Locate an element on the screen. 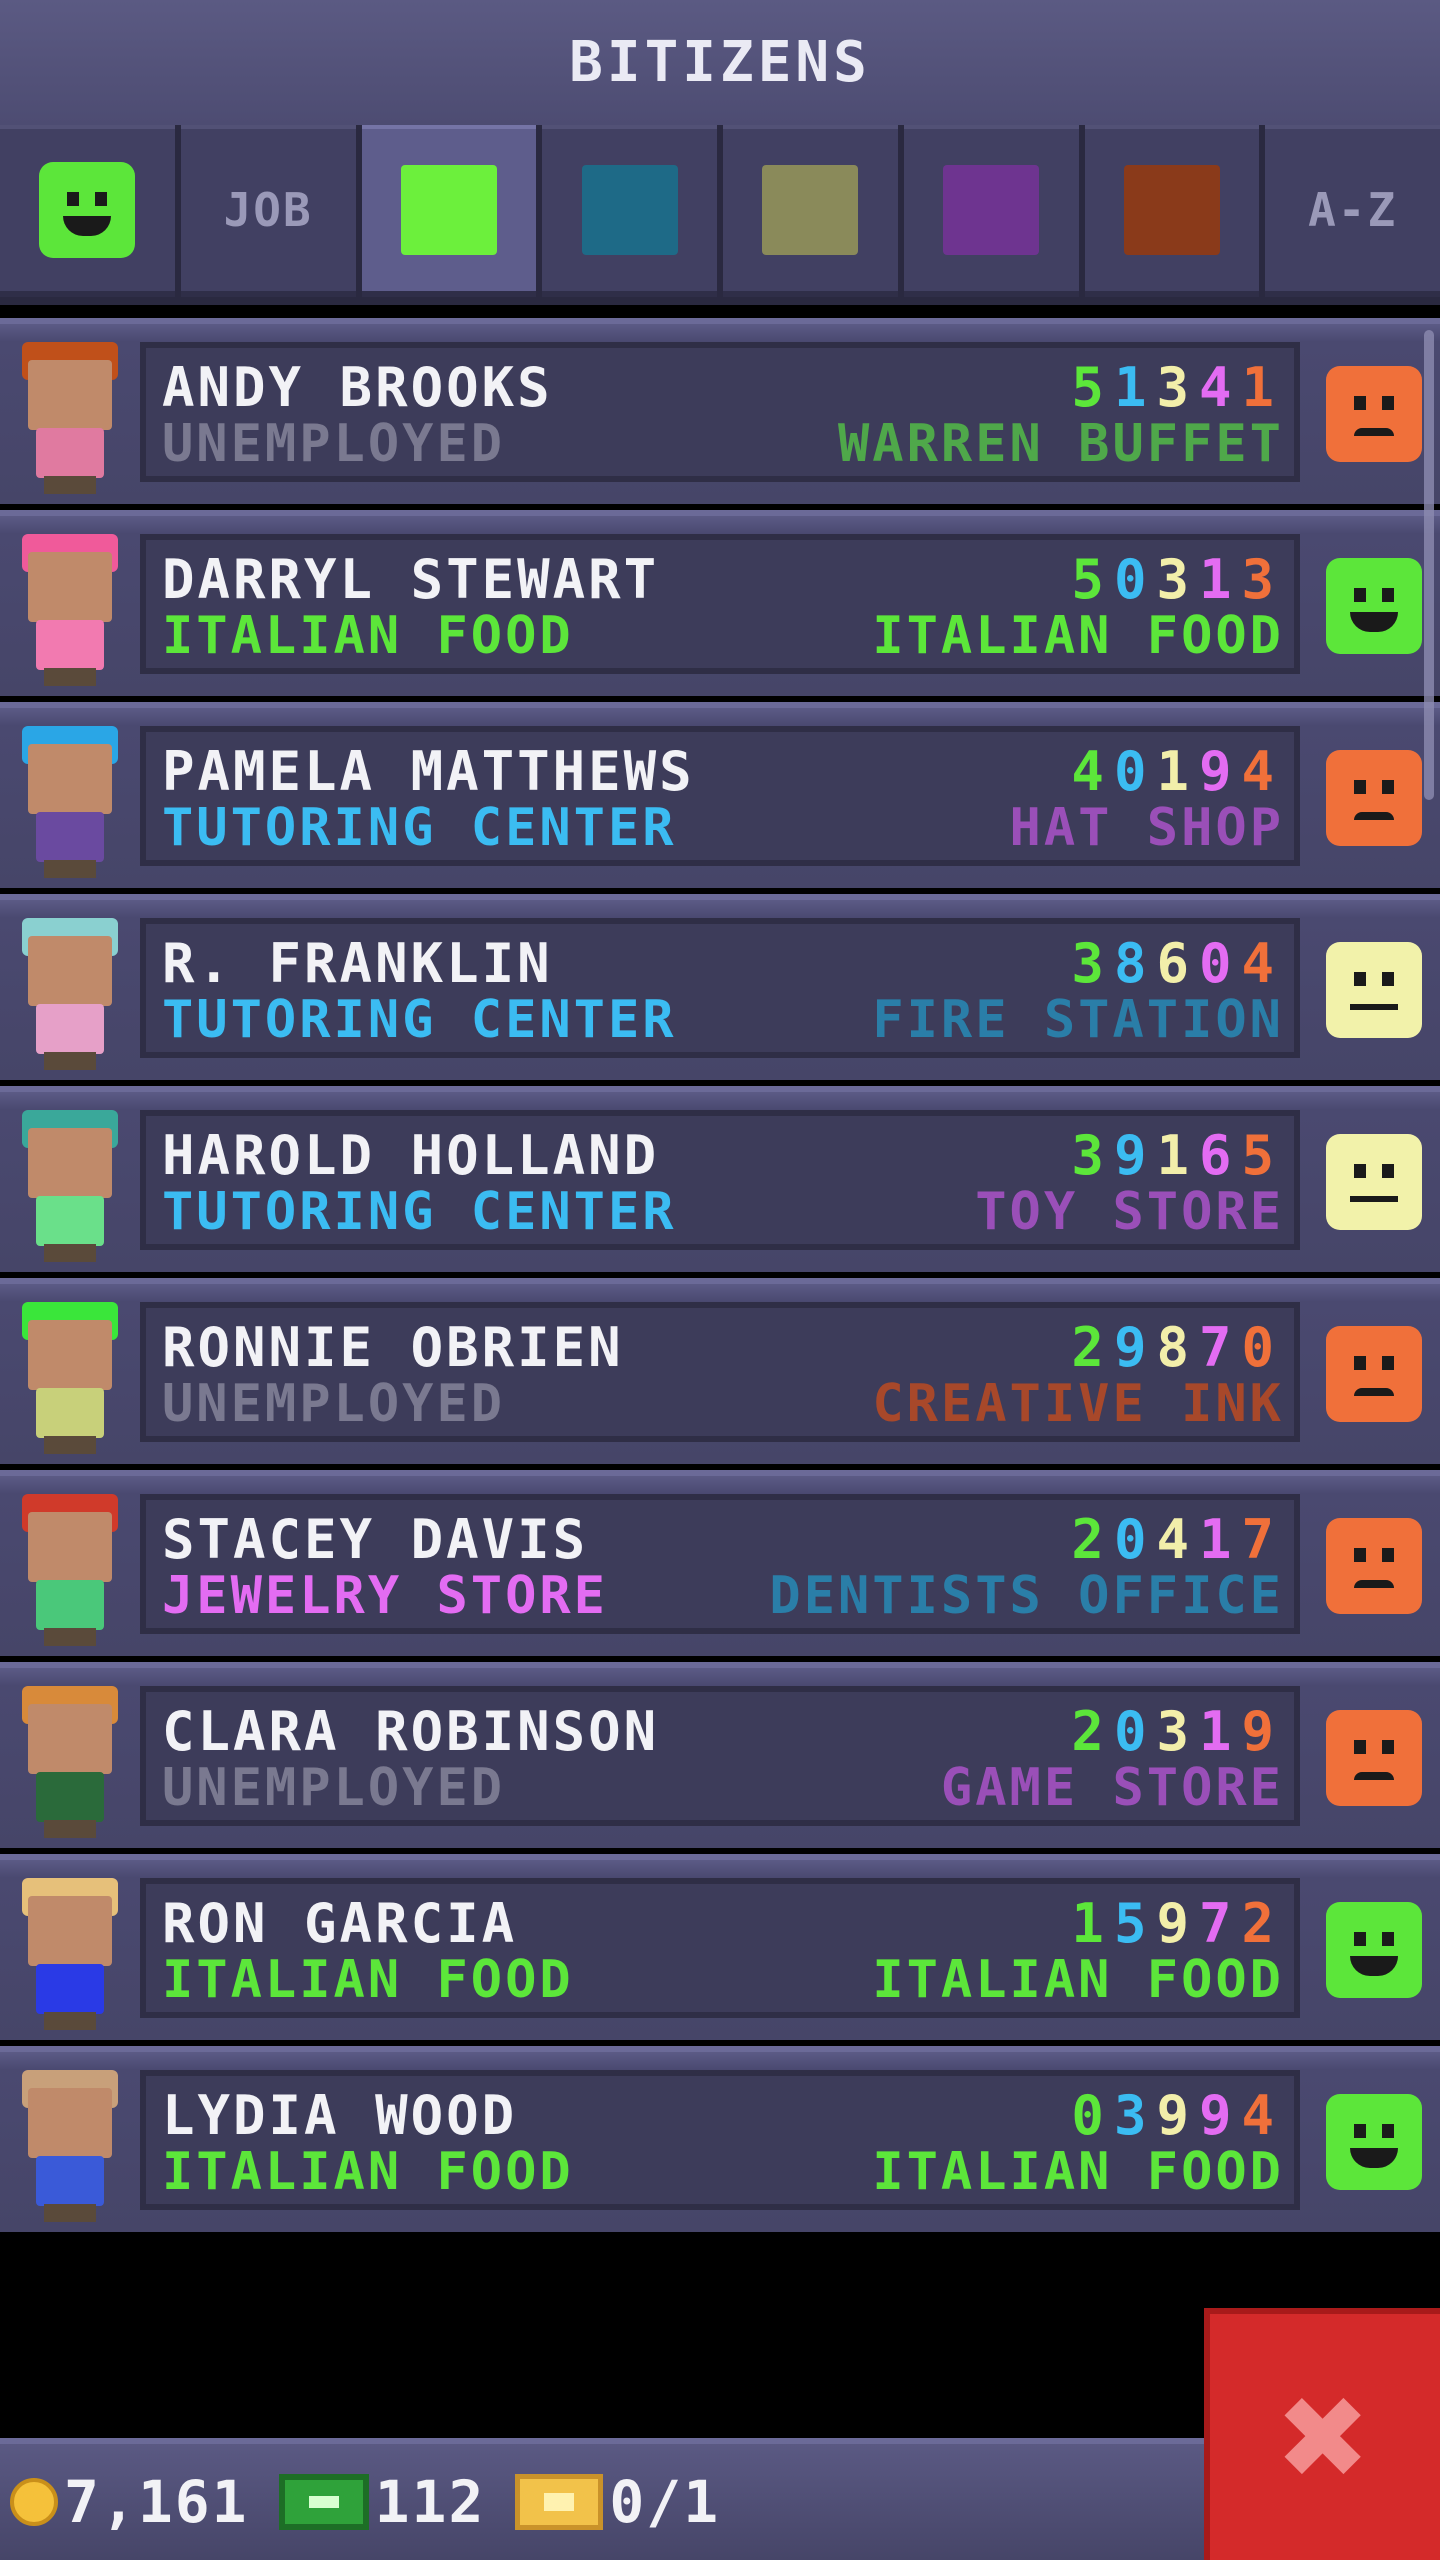 This screenshot has height=2560, width=1440. bitizen-name: RON GARCIA is located at coordinates (340, 1923).